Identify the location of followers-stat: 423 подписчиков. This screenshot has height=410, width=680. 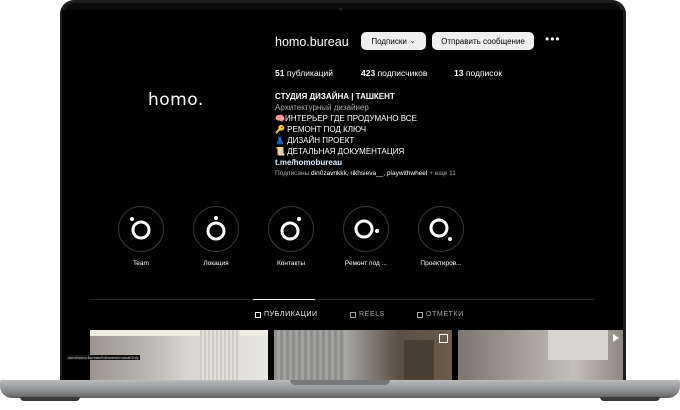
(394, 73).